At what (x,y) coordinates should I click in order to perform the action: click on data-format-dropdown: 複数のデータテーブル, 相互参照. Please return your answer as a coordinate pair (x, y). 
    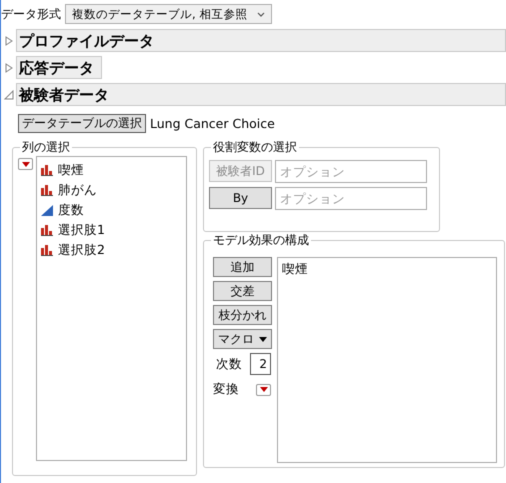
    Looking at the image, I should click on (168, 14).